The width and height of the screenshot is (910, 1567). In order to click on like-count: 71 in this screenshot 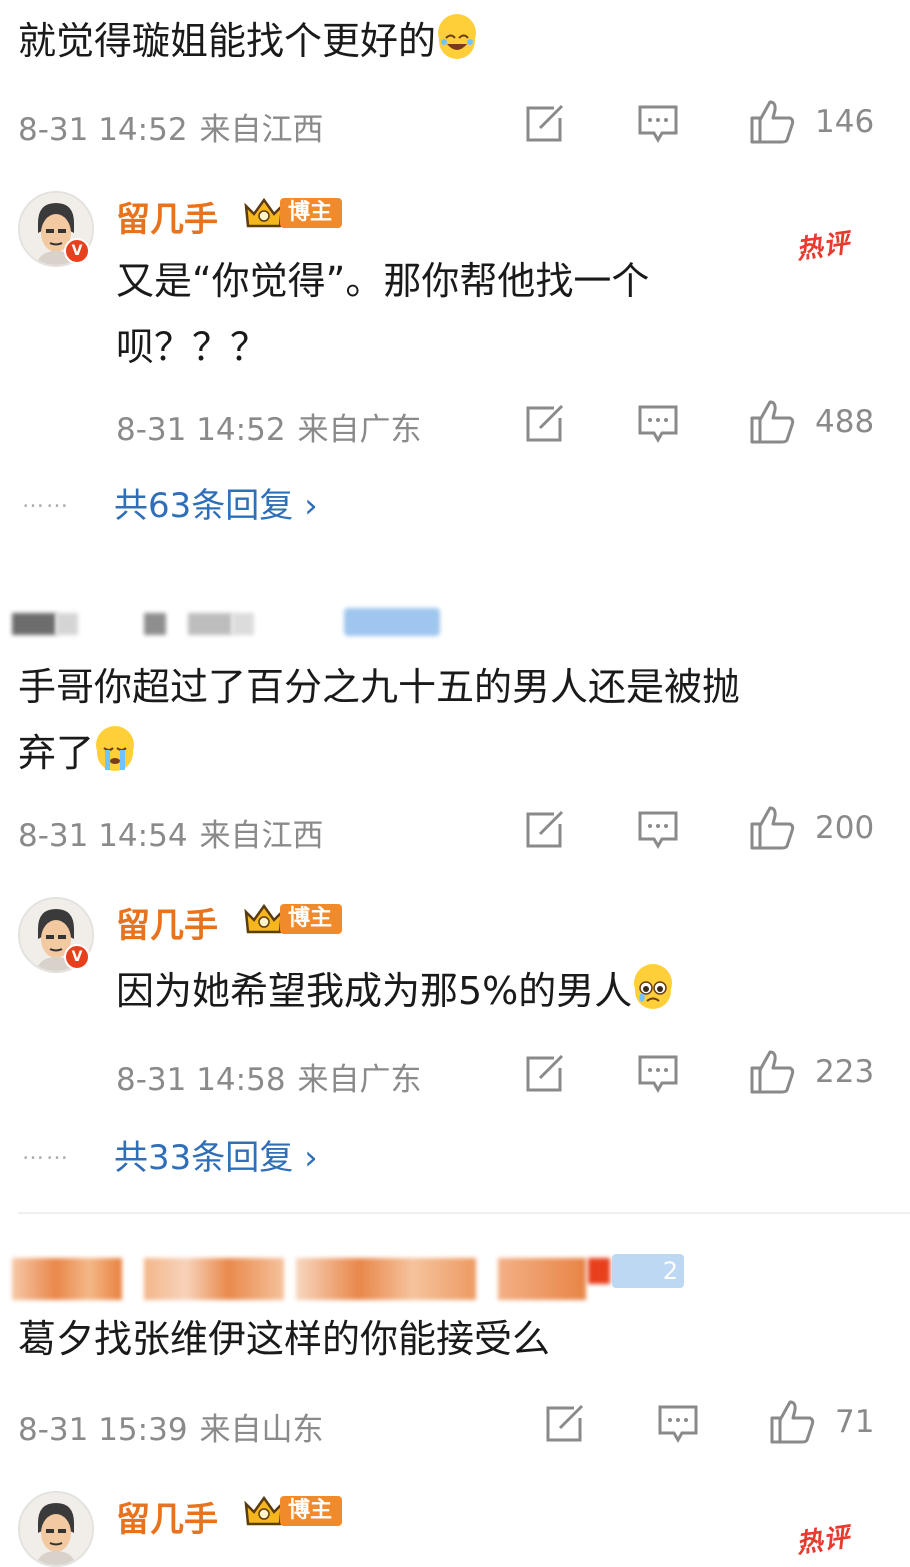, I will do `click(855, 1422)`.